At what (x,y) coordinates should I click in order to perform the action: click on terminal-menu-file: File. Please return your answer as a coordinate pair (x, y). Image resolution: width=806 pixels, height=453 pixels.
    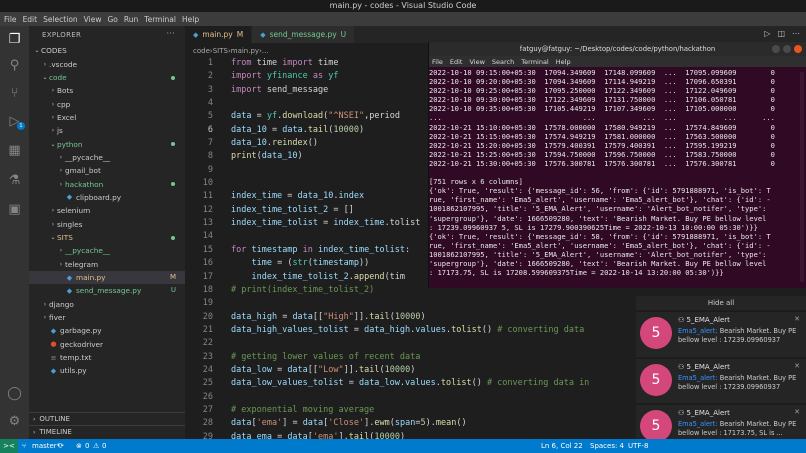
    Looking at the image, I should click on (437, 62).